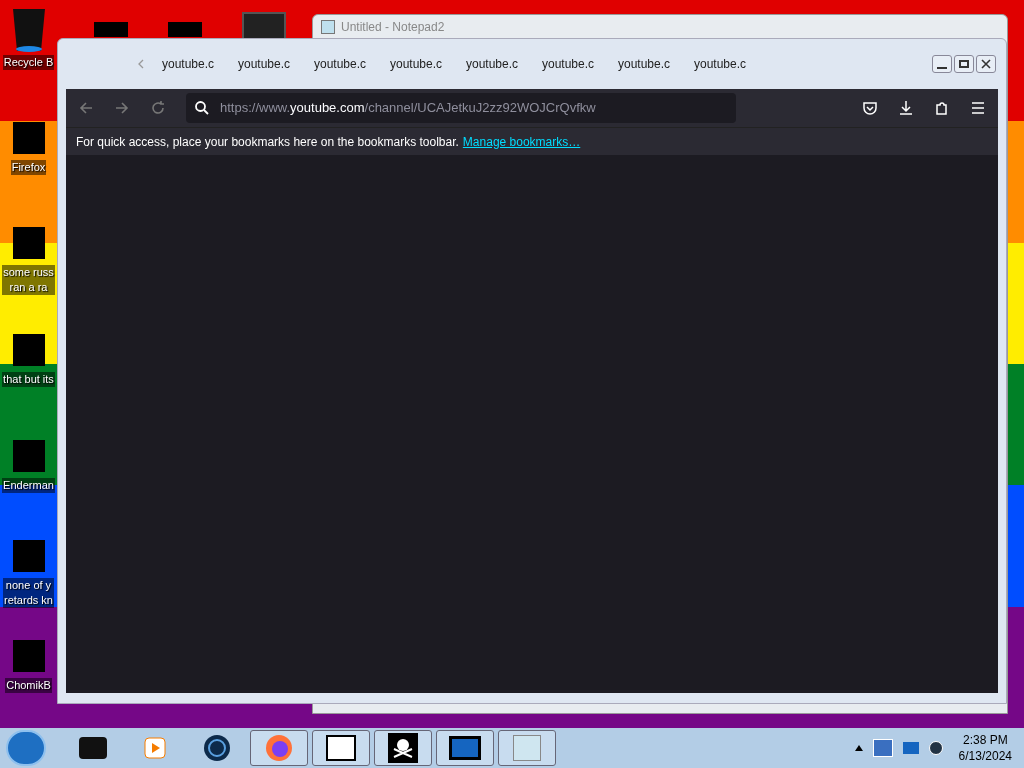 The height and width of the screenshot is (768, 1024). I want to click on close-icon, so click(986, 64).